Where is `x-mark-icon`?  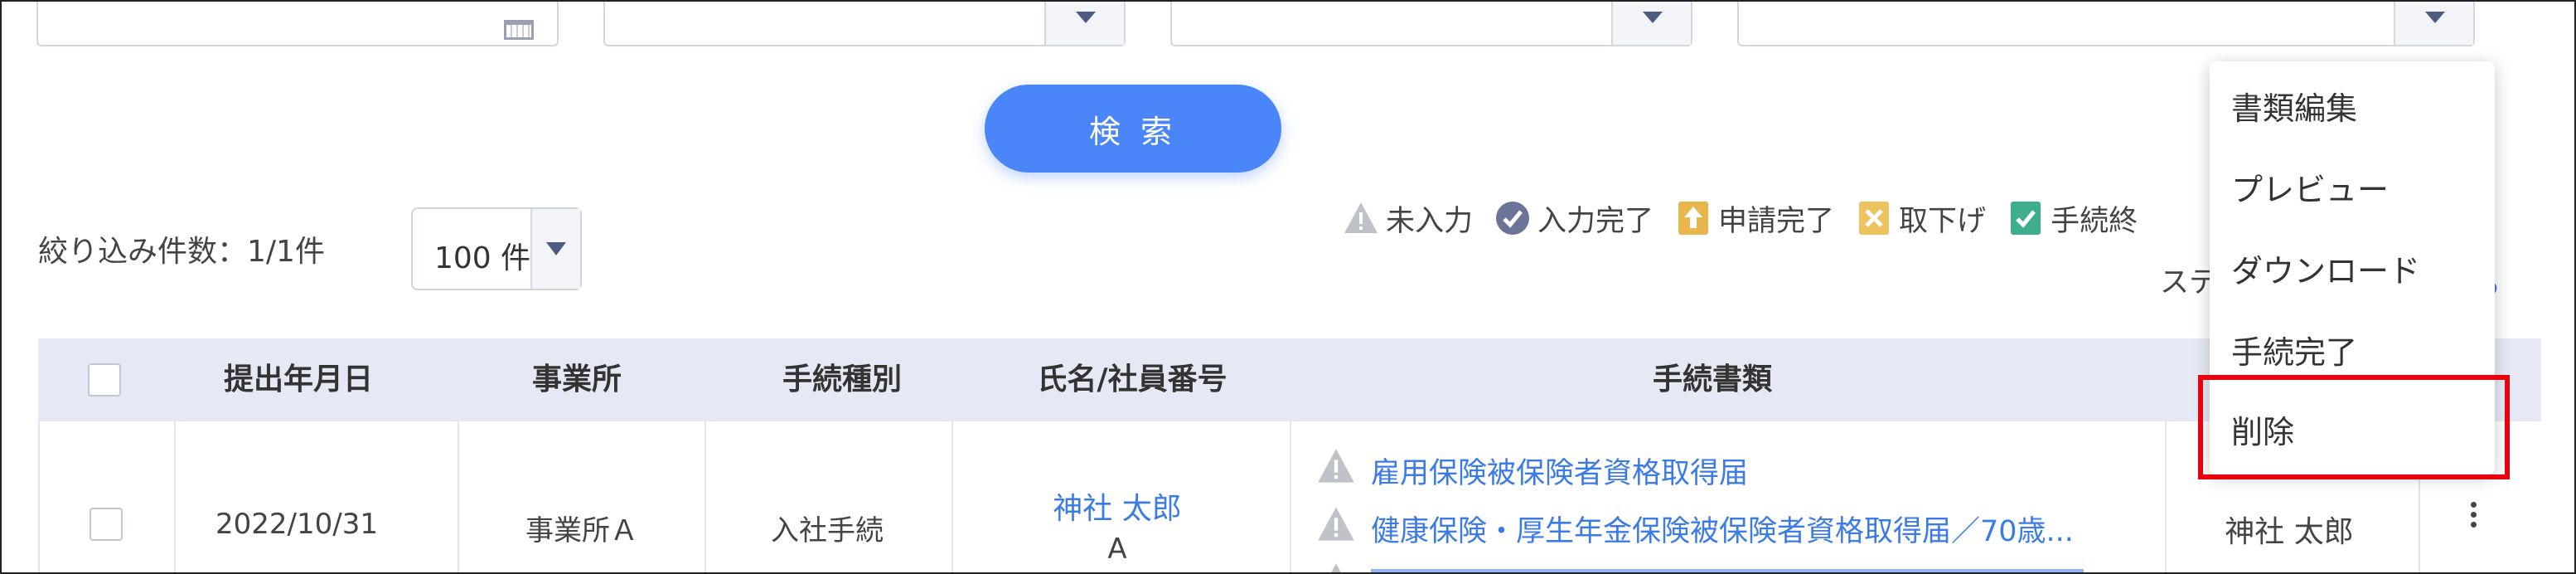
x-mark-icon is located at coordinates (1874, 219).